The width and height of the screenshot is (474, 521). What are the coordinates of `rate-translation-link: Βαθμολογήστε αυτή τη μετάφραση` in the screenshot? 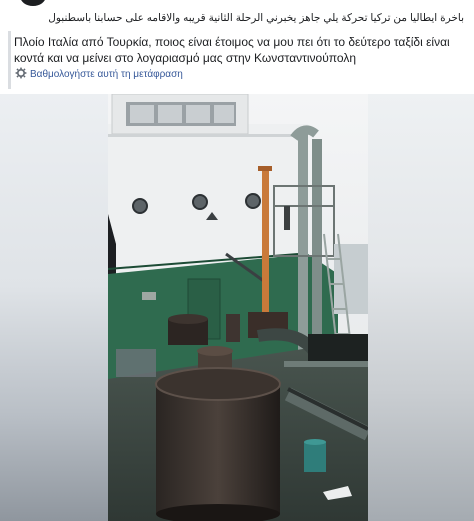 It's located at (106, 74).